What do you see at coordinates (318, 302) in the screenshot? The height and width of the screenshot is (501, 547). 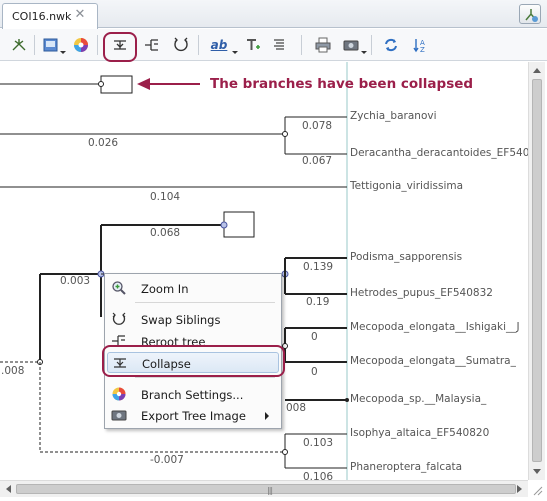 I see `branch-length-label: 0.19` at bounding box center [318, 302].